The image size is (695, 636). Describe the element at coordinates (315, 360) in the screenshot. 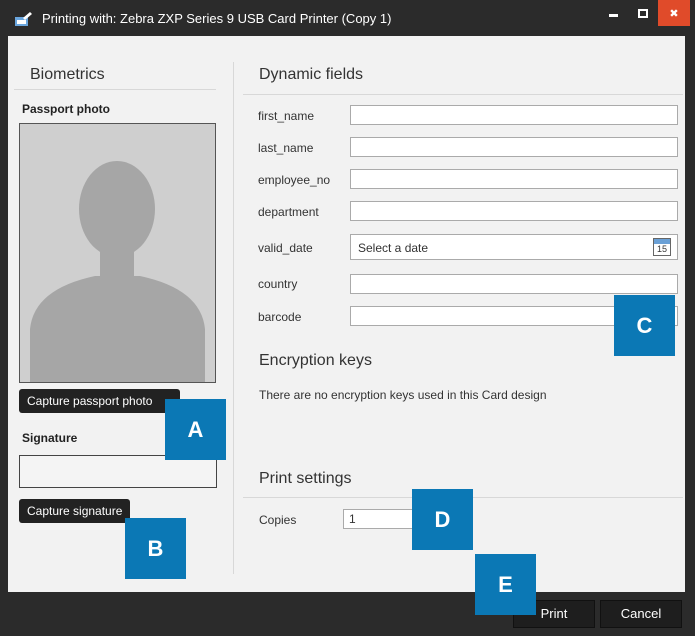

I see `encryption-keys-heading: Encryption keys` at that location.